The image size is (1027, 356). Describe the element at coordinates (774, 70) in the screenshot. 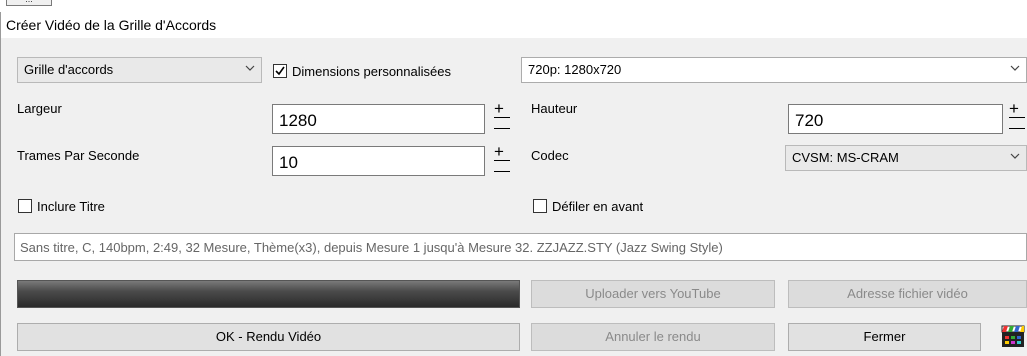

I see `resolution-select: 720p: 1280x720` at that location.